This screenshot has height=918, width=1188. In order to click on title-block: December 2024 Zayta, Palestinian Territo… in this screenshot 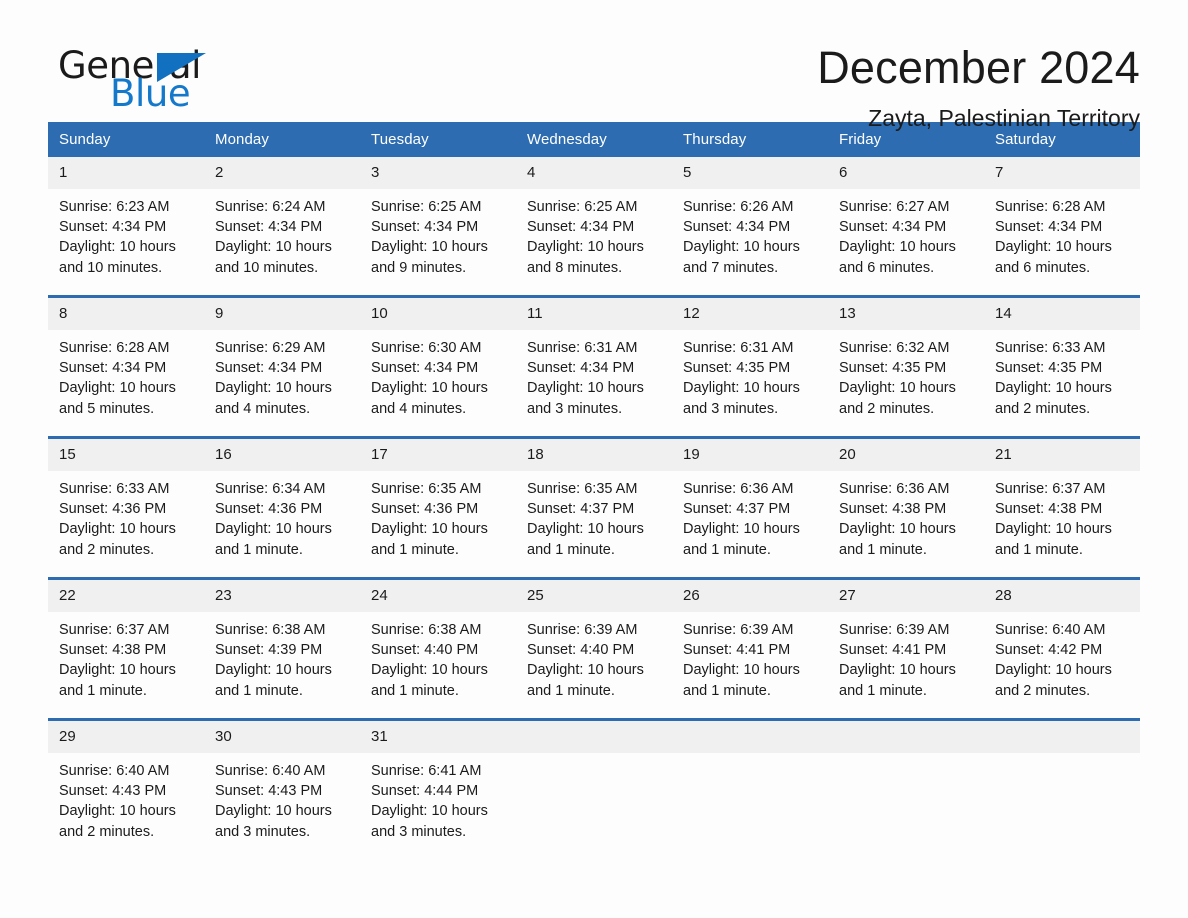, I will do `click(978, 87)`.